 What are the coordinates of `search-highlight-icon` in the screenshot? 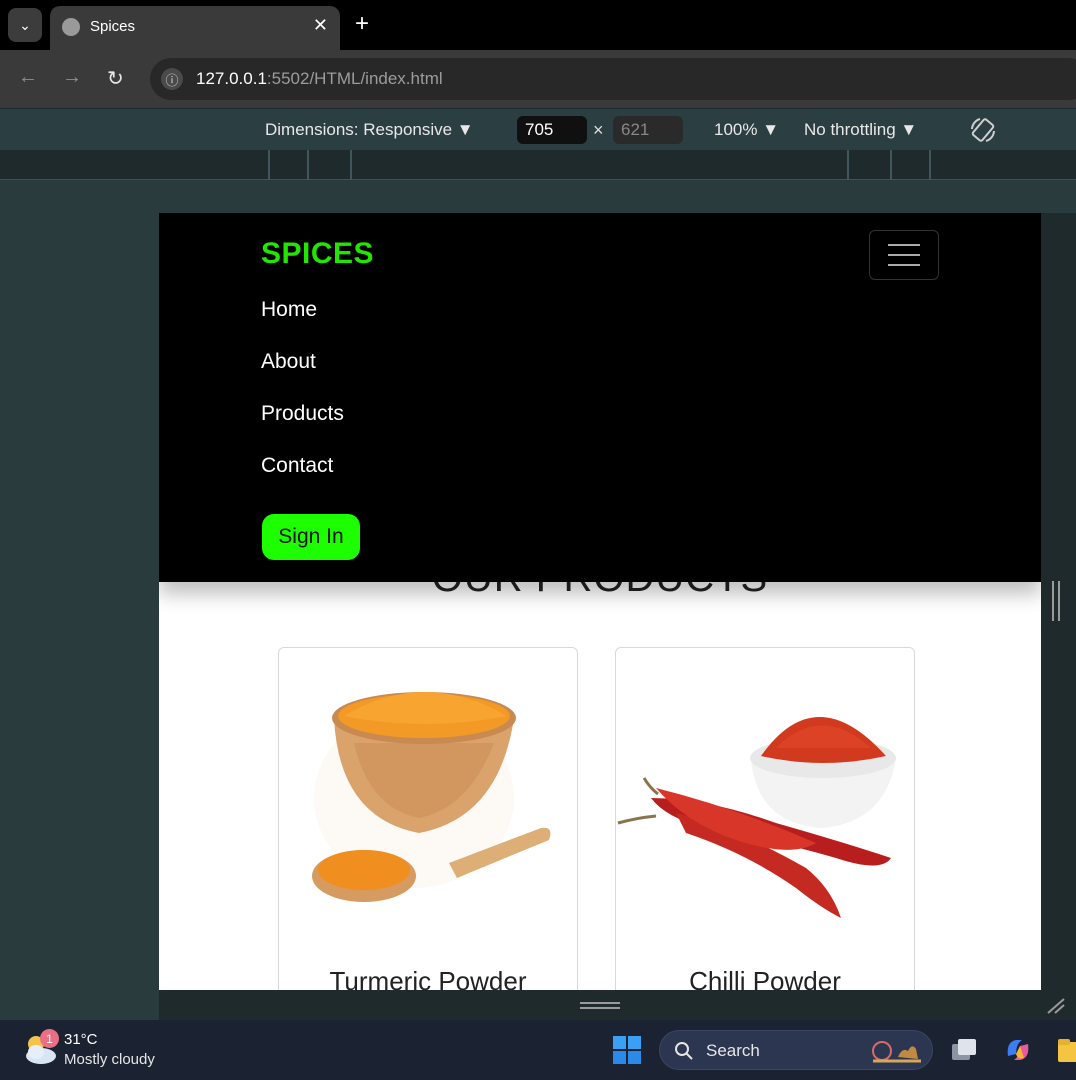 It's located at (896, 1052).